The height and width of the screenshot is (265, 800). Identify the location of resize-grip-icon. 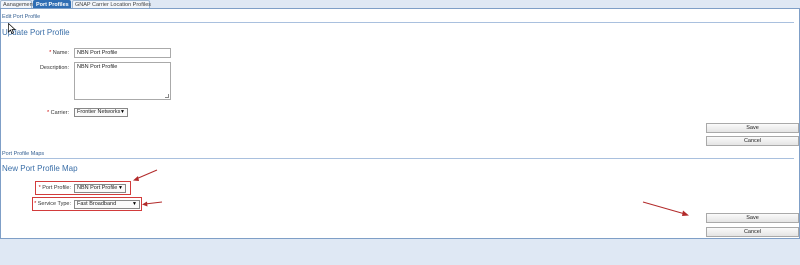
(167, 96).